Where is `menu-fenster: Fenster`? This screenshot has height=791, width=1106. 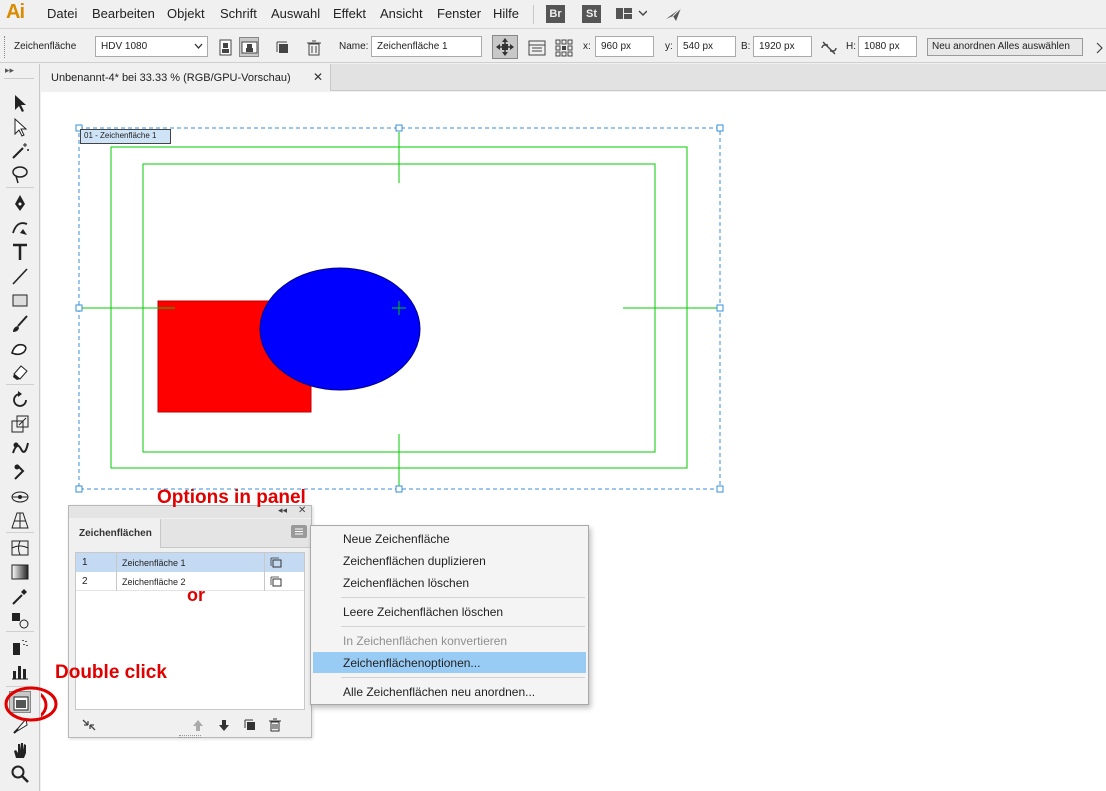 menu-fenster: Fenster is located at coordinates (459, 13).